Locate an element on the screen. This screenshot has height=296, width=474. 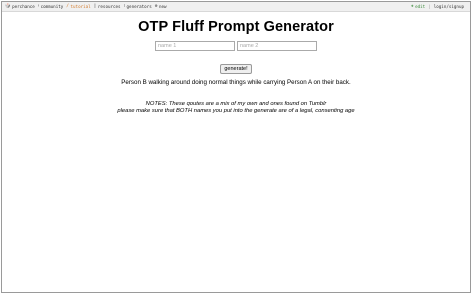
tutorial-icon: / is located at coordinates (67, 6).